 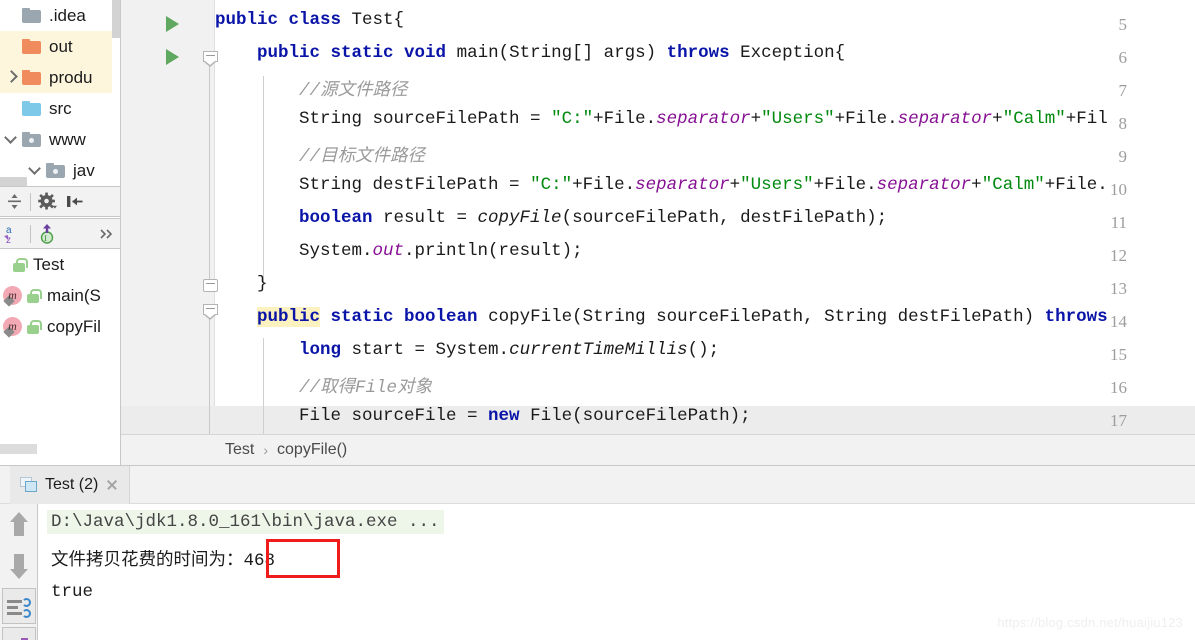 I want to click on run-method-gutter-icon, so click(x=172, y=57).